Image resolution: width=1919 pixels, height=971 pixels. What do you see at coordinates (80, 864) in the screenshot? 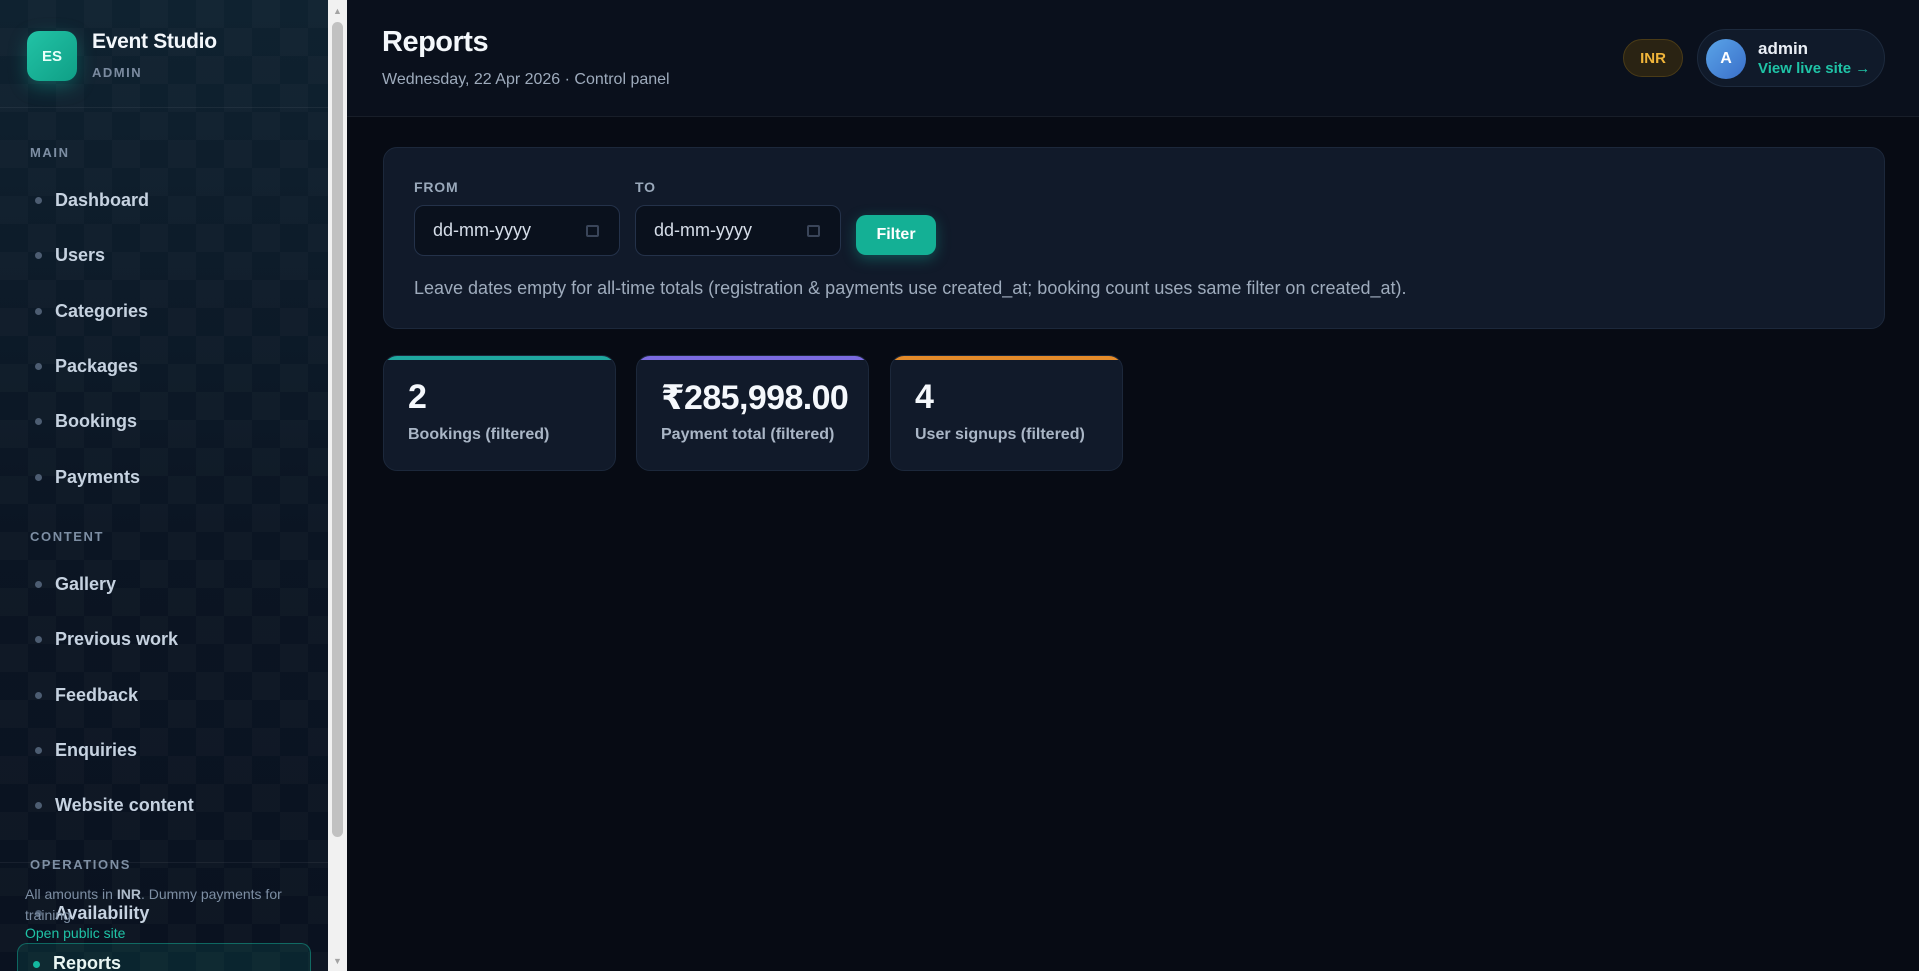
I see `nav-section-operations: OPERATIONS` at bounding box center [80, 864].